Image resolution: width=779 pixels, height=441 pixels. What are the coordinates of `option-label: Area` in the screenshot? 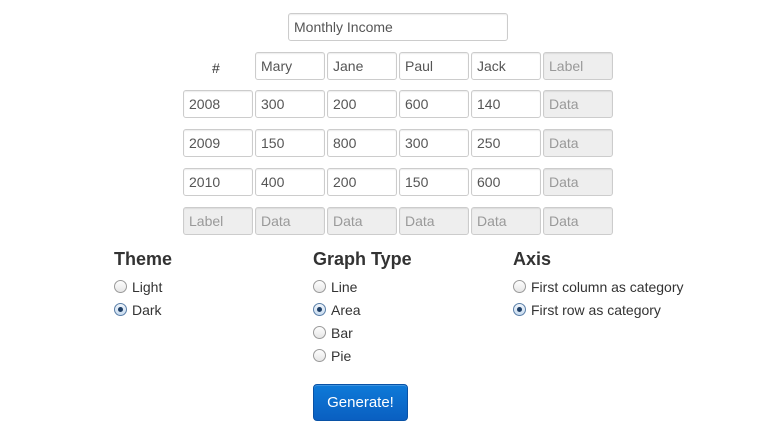 It's located at (346, 309).